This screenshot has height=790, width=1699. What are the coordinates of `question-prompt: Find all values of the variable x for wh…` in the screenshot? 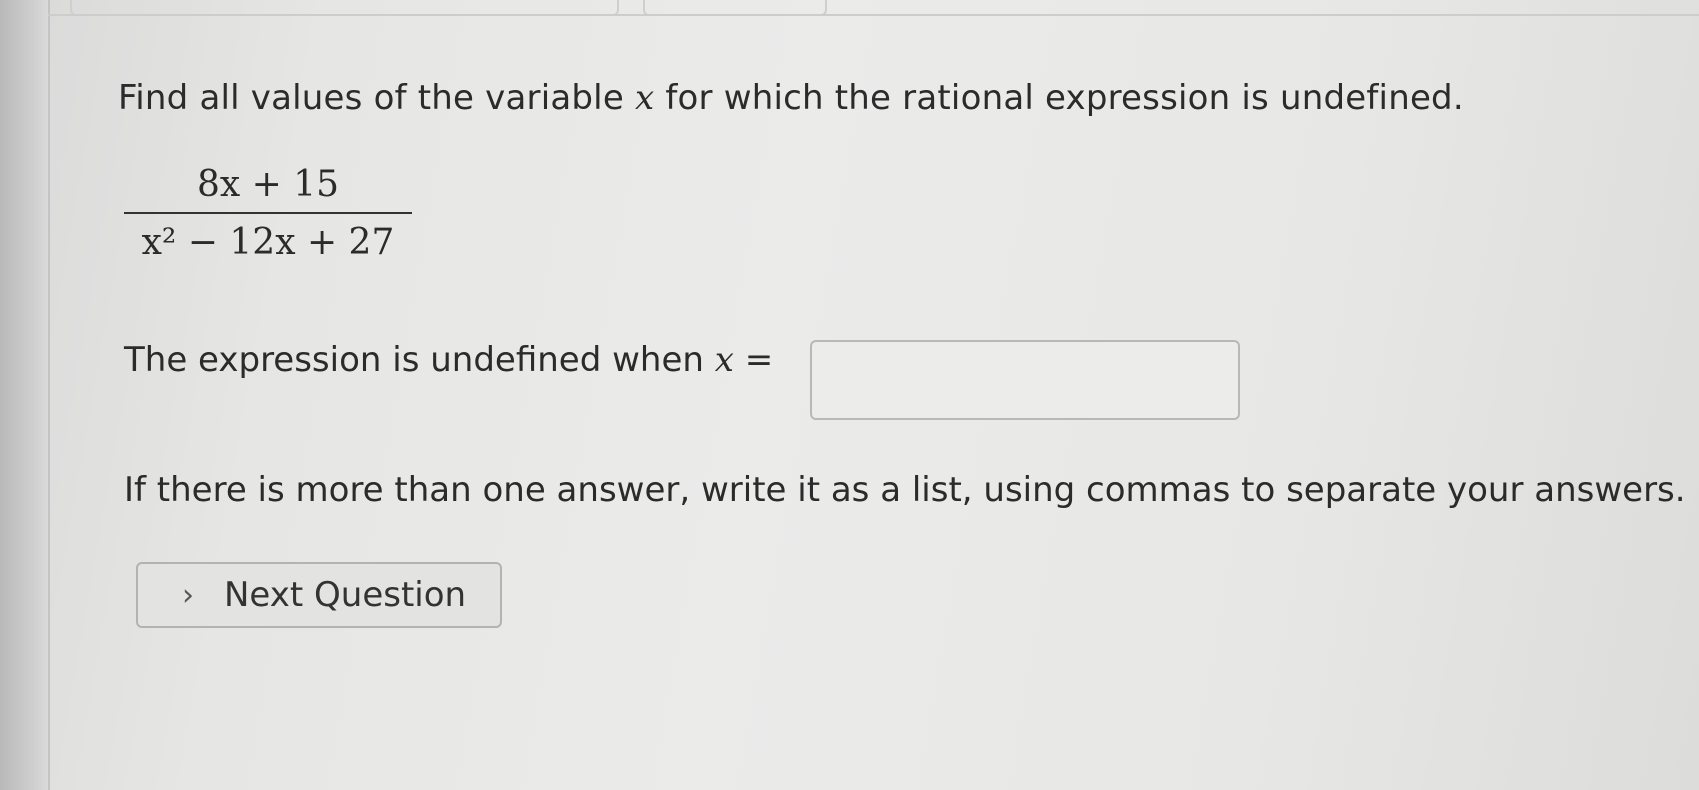 It's located at (791, 98).